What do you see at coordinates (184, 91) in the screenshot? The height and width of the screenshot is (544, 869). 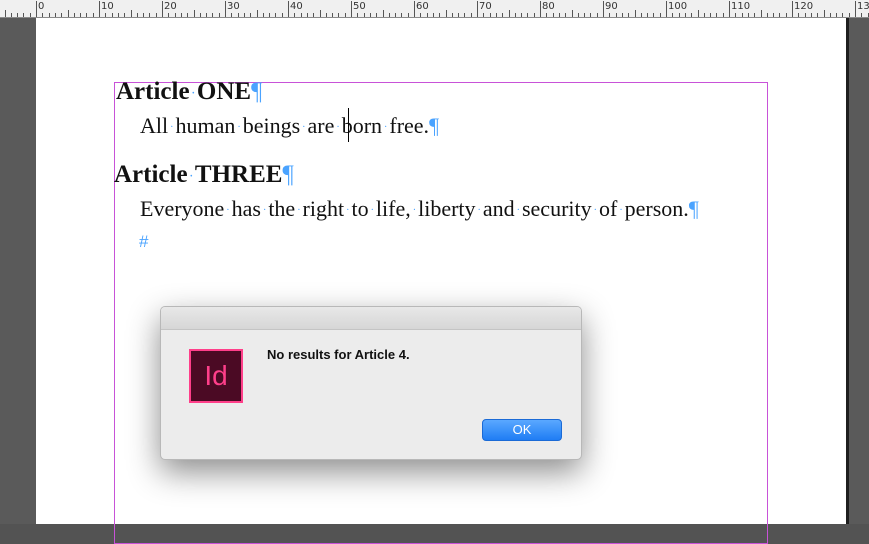 I see `heading-text: Article ·ONE` at bounding box center [184, 91].